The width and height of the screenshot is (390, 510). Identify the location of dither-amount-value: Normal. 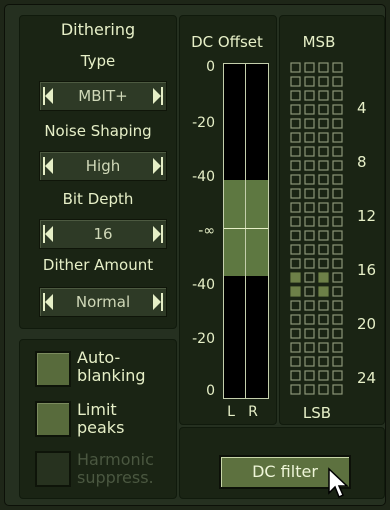
(103, 302).